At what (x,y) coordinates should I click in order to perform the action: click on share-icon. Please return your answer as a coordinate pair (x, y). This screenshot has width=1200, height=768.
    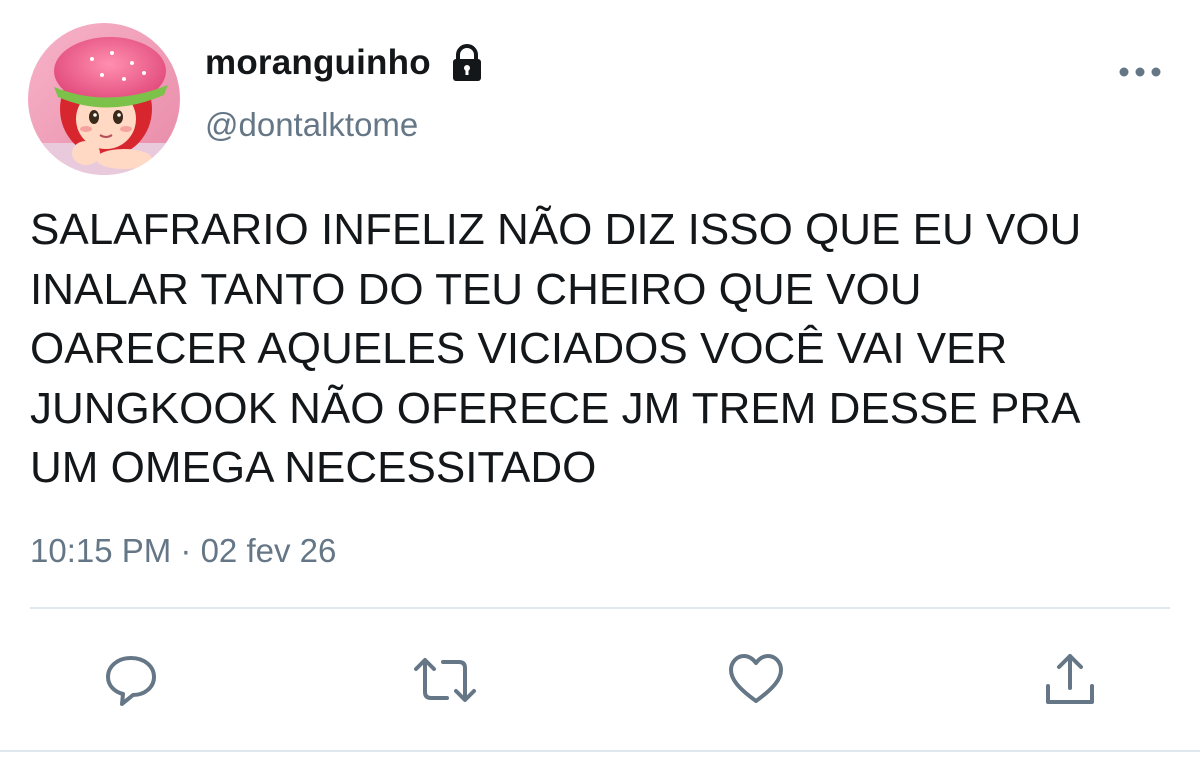
    Looking at the image, I should click on (1070, 679).